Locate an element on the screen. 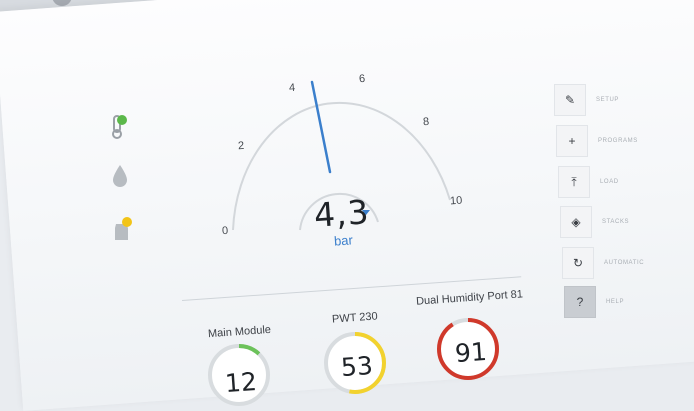 The height and width of the screenshot is (411, 694). menu-label-programs: PROGRAMS is located at coordinates (618, 141).